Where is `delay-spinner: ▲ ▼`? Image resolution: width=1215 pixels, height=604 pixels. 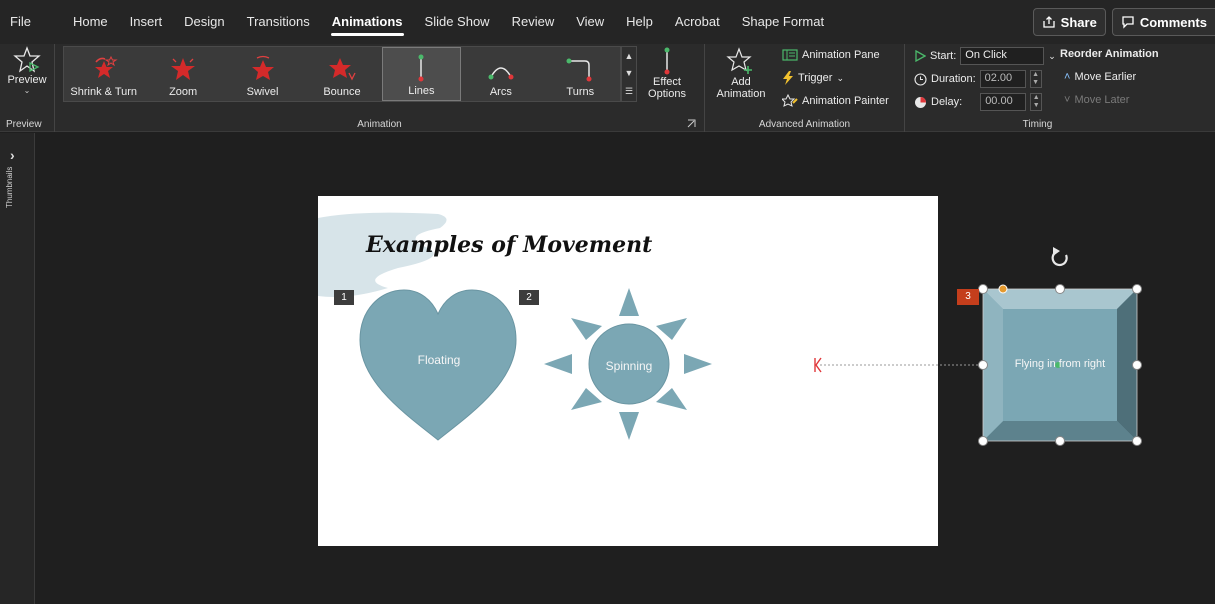 delay-spinner: ▲ ▼ is located at coordinates (1036, 102).